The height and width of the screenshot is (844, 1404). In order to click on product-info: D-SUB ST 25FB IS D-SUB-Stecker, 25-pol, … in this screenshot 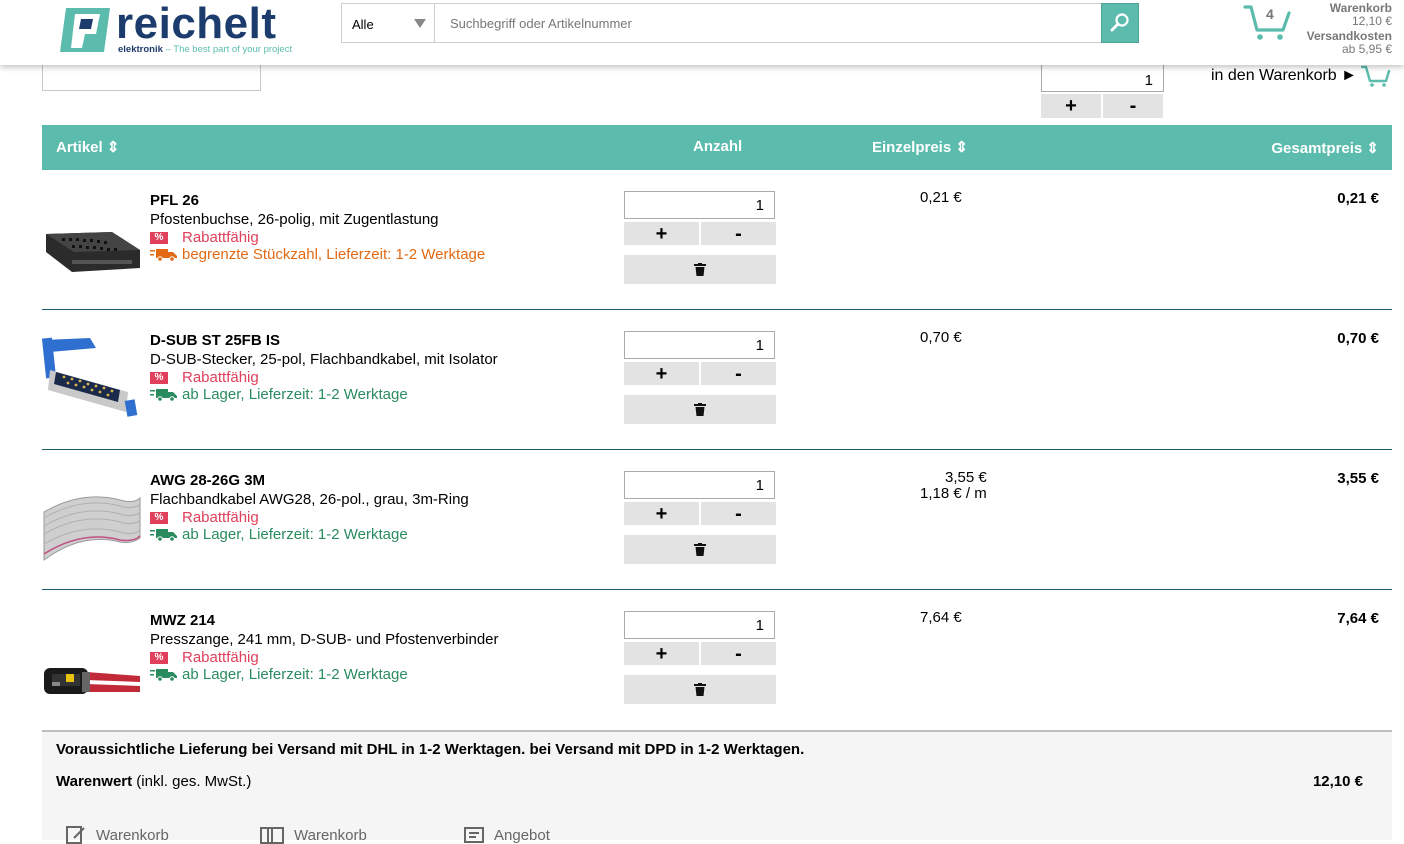, I will do `click(324, 367)`.